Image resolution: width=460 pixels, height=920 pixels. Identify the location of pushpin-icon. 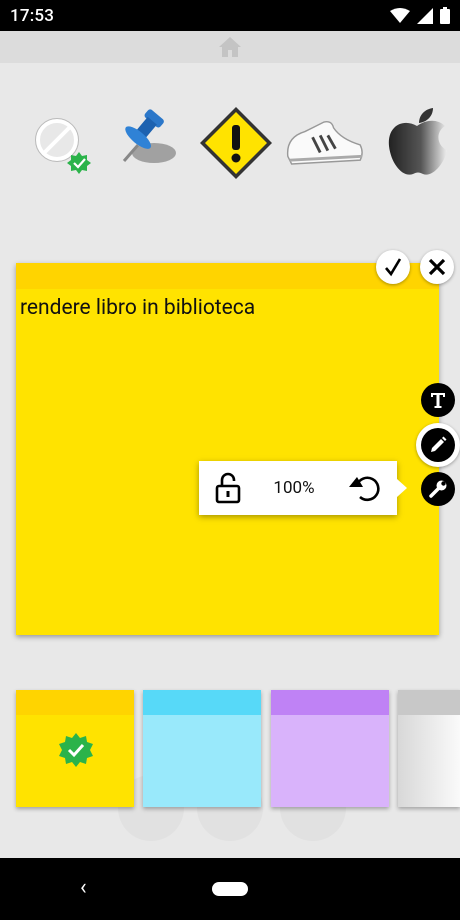
(149, 136).